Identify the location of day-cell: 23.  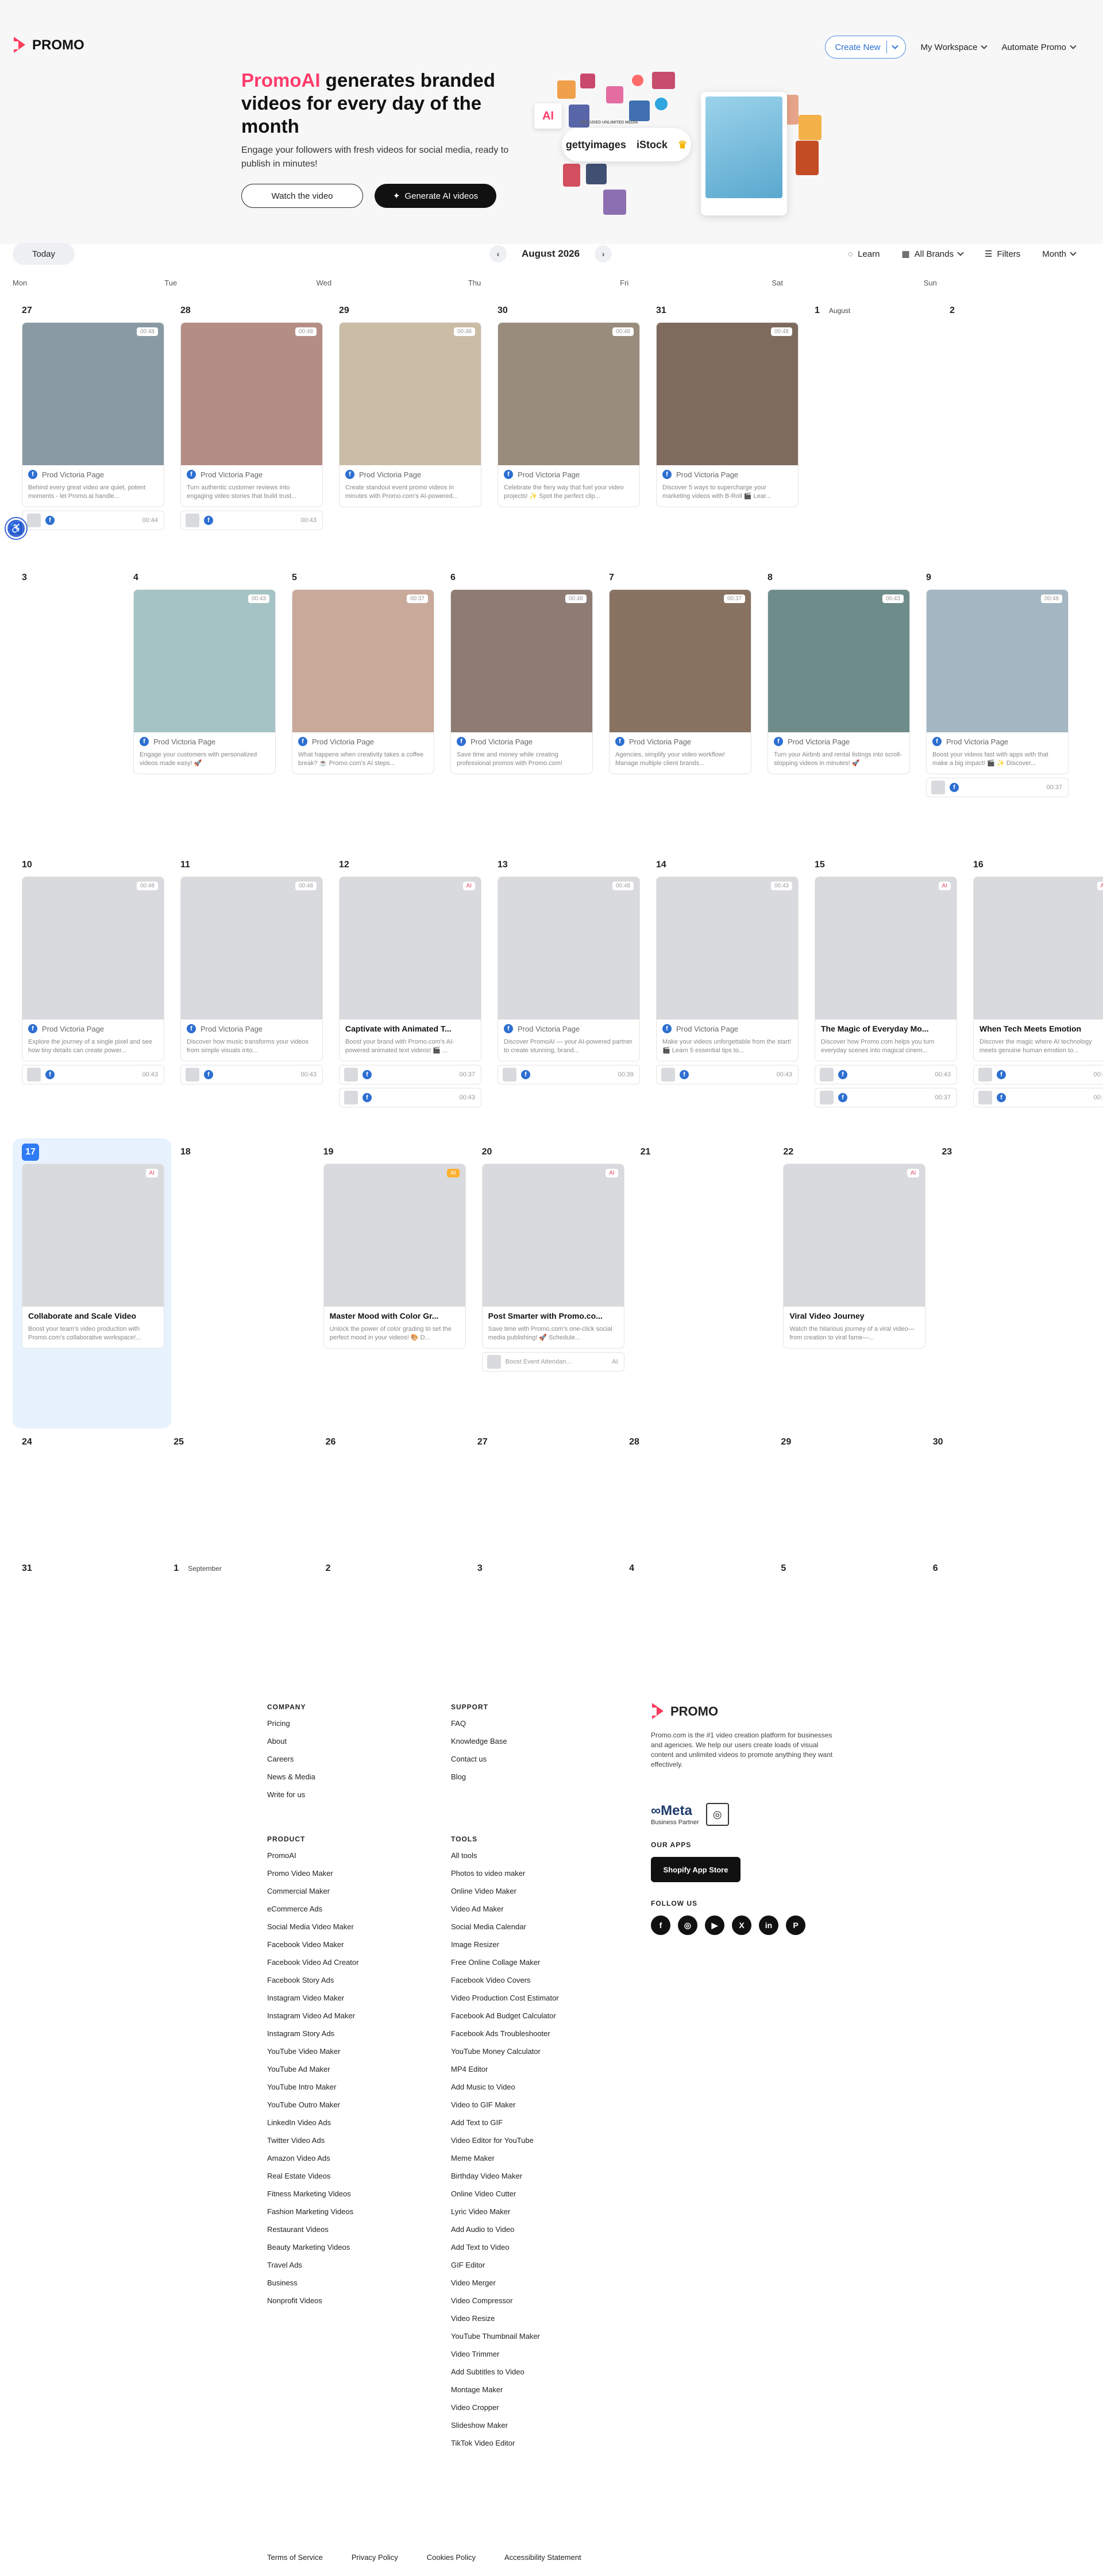
(1003, 1283).